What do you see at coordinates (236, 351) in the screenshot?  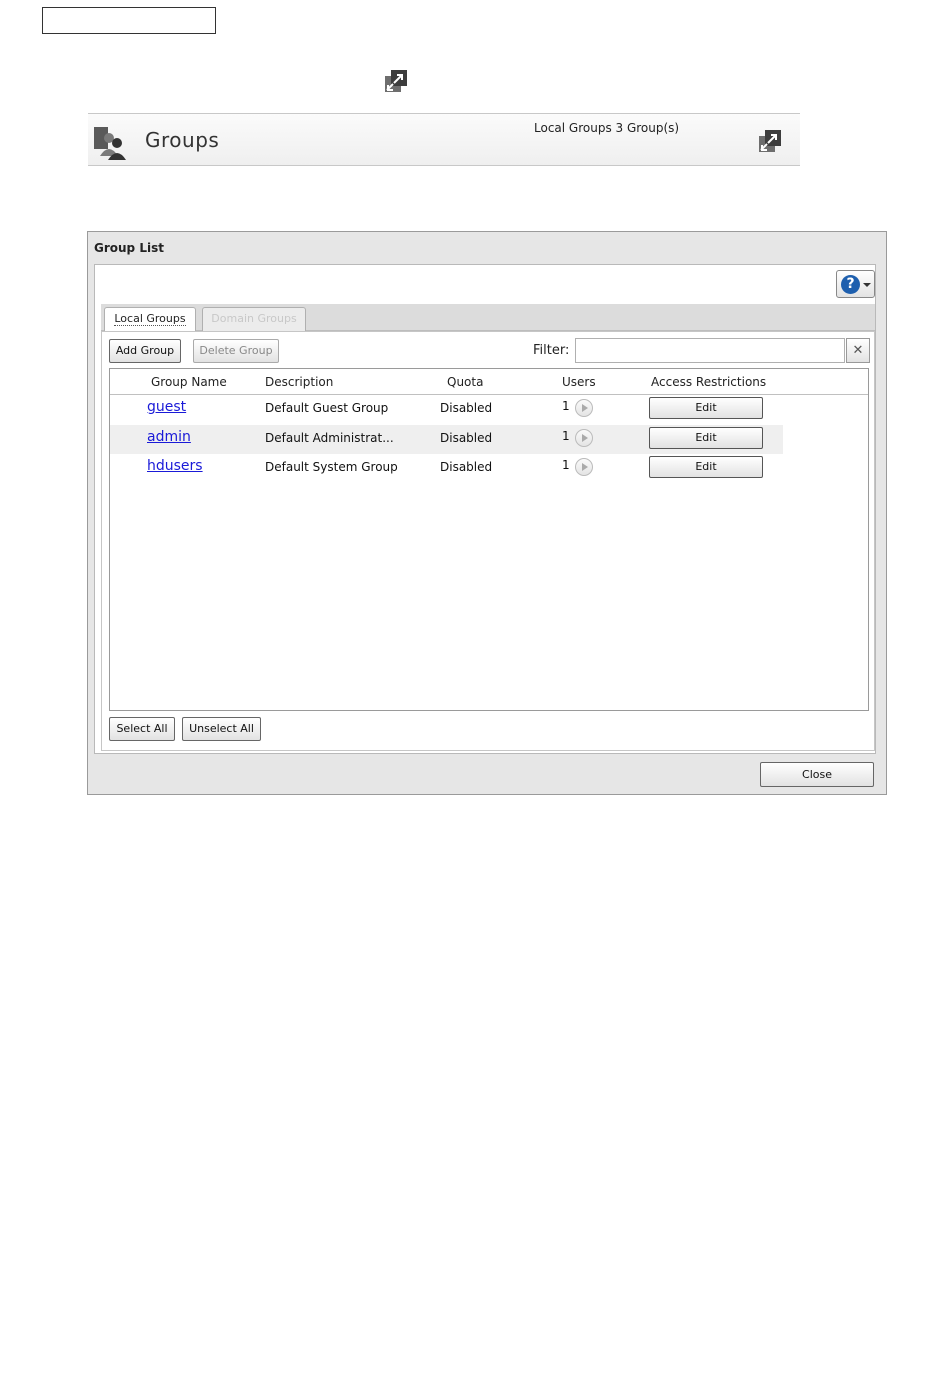 I see `delete-group-button: Delete Group` at bounding box center [236, 351].